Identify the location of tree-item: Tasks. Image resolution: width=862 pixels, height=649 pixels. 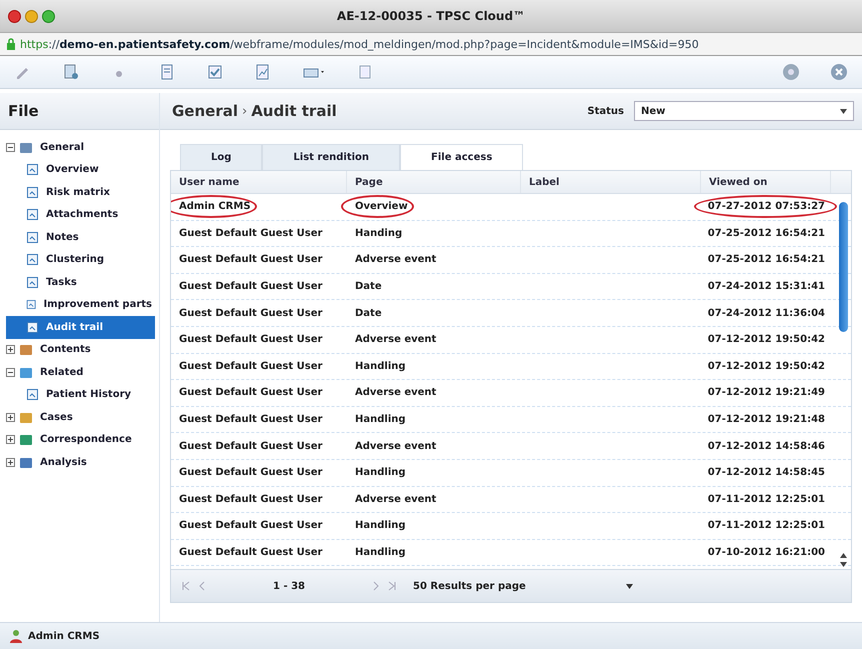
(61, 282).